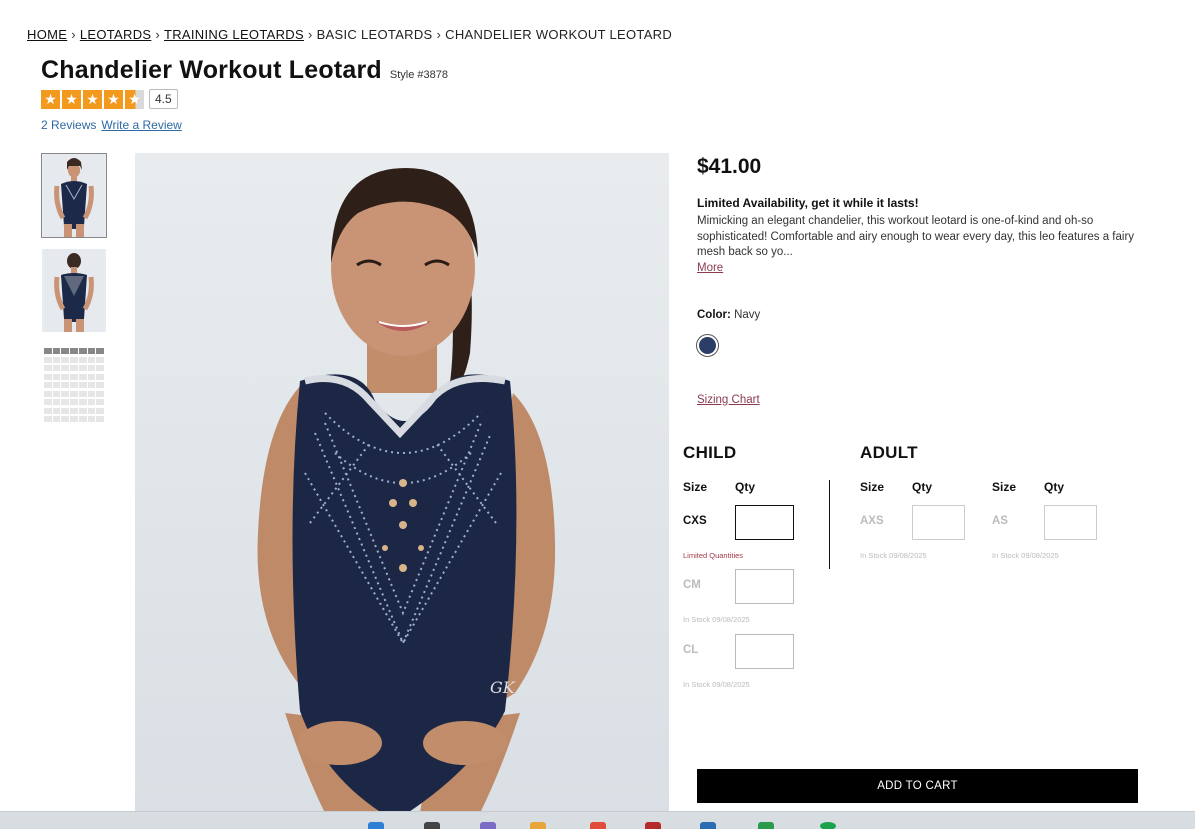  Describe the element at coordinates (598, 825) in the screenshot. I see `browser-icon` at that location.